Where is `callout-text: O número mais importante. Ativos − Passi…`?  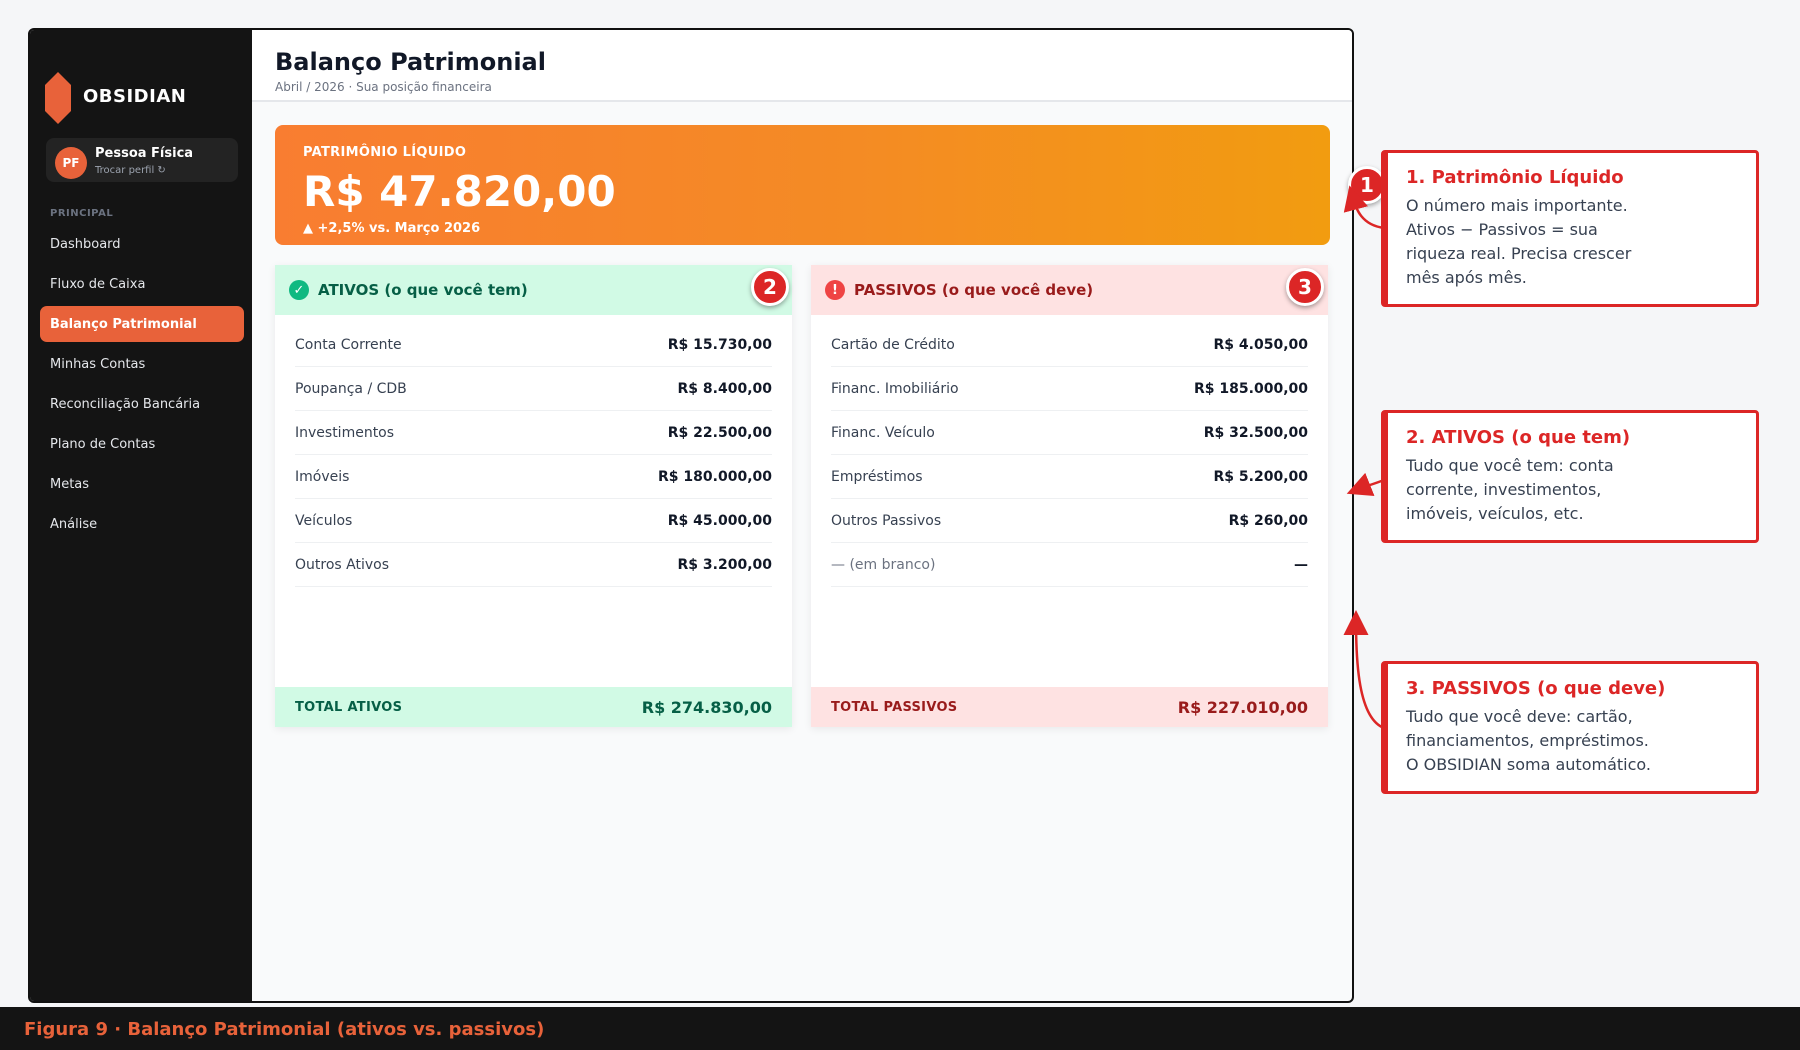
callout-text: O número mais importante. Ativos − Passi… is located at coordinates (1572, 242).